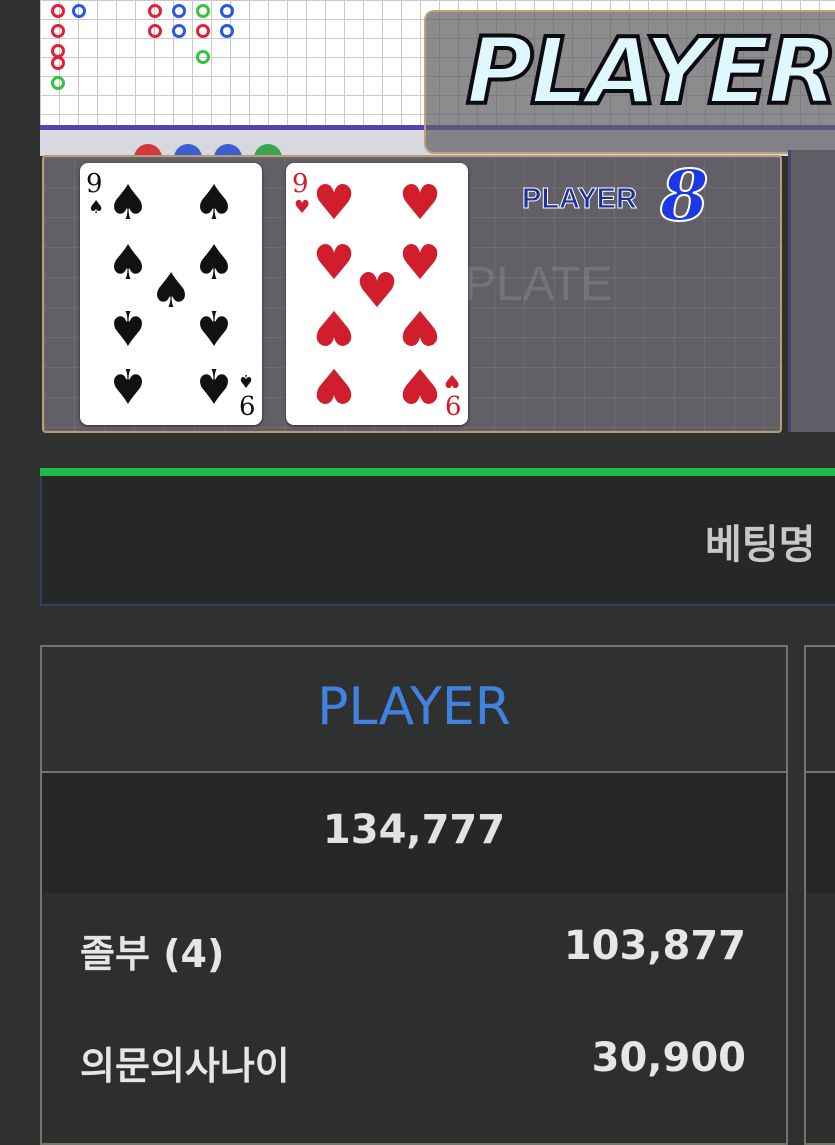 The width and height of the screenshot is (835, 1145). I want to click on player-table-title: PLAYER, so click(414, 707).